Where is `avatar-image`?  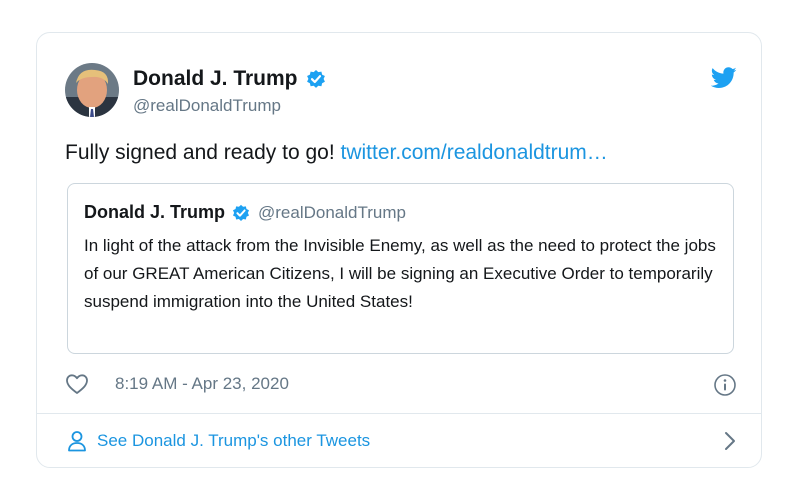
avatar-image is located at coordinates (92, 90).